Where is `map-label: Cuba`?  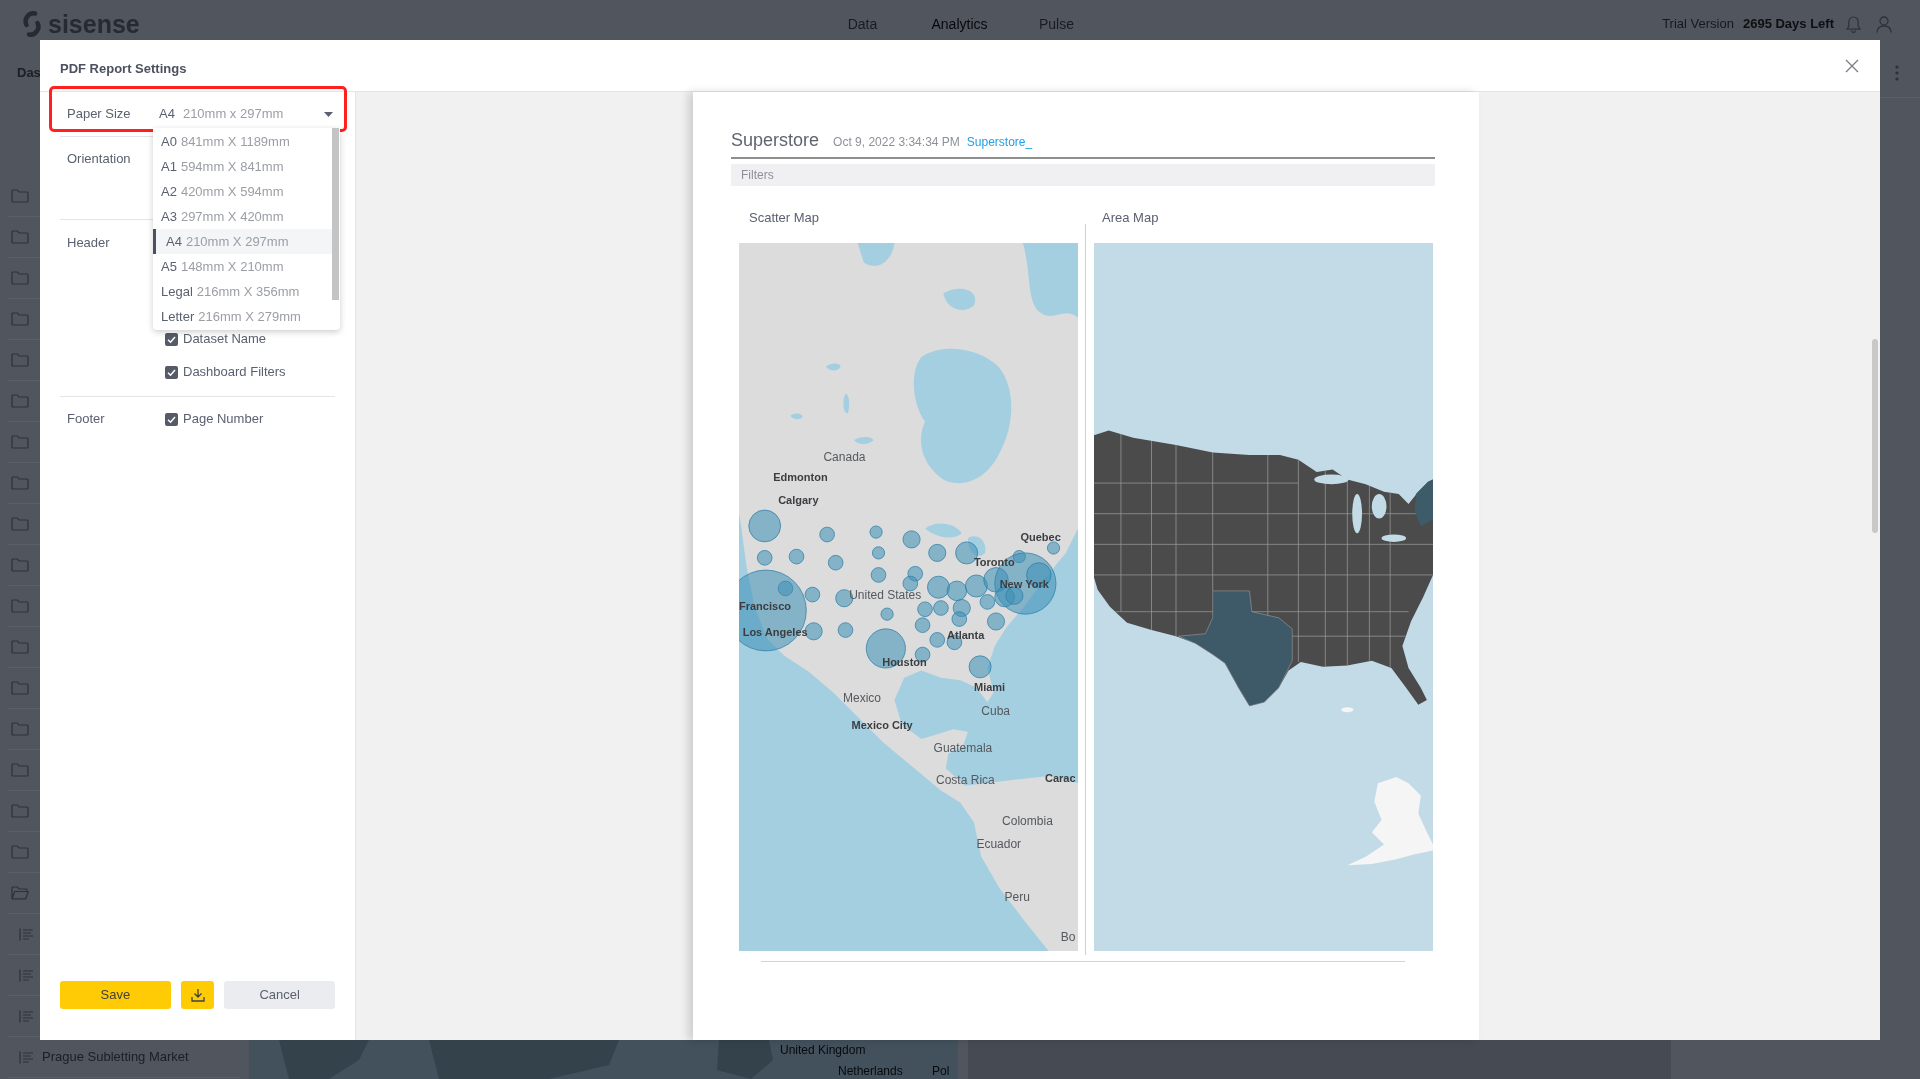 map-label: Cuba is located at coordinates (995, 710).